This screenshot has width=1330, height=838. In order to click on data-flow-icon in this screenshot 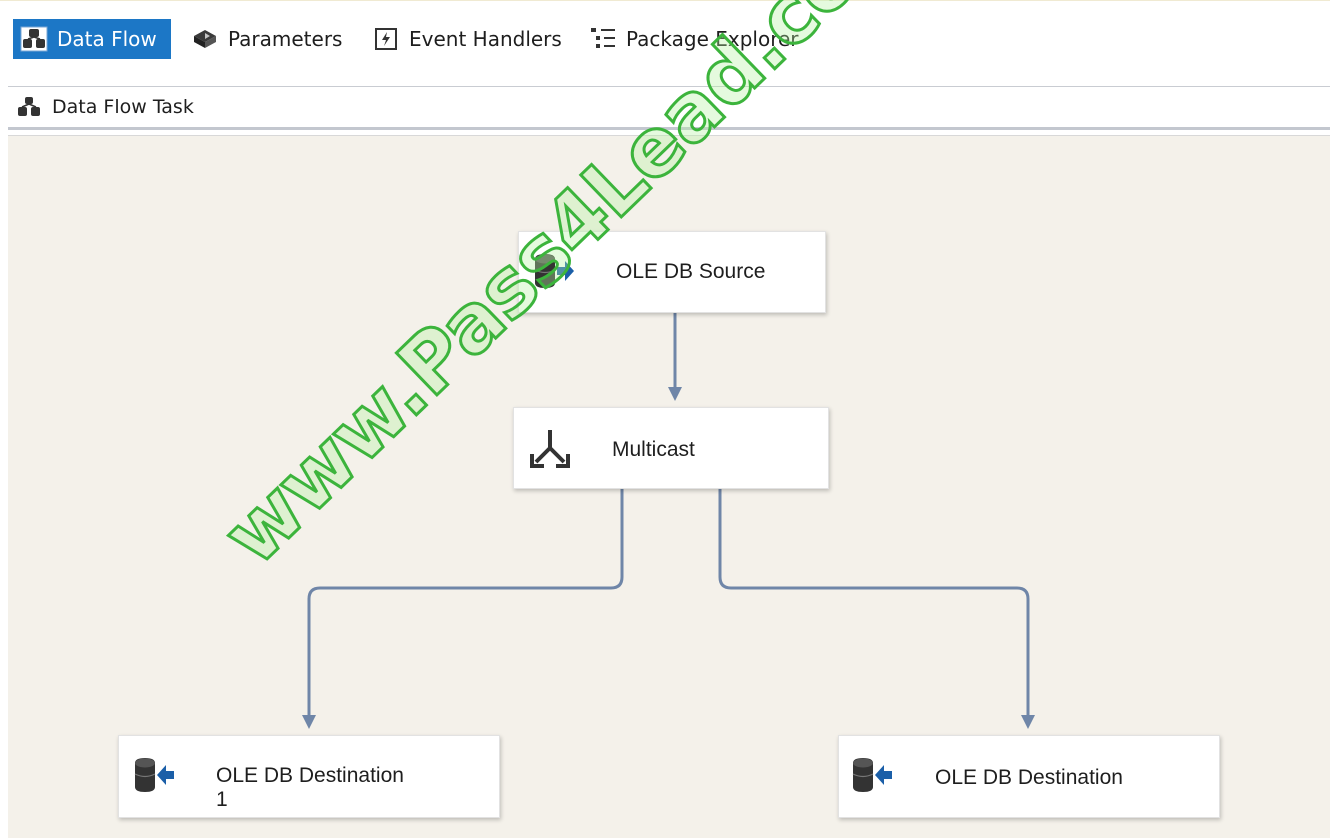, I will do `click(34, 39)`.